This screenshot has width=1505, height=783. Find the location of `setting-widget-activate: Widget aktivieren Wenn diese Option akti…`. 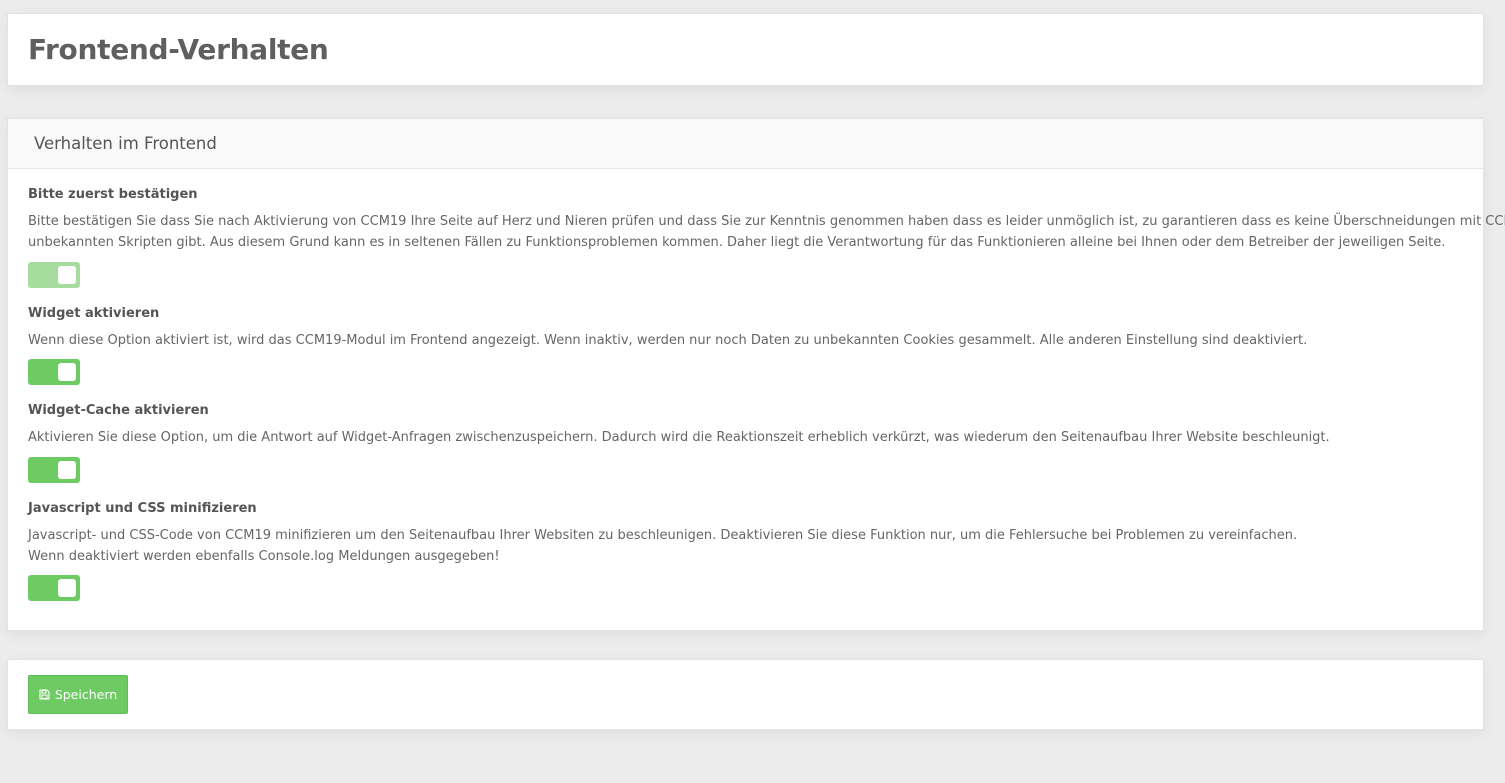

setting-widget-activate: Widget aktivieren Wenn diese Option akti… is located at coordinates (749, 328).